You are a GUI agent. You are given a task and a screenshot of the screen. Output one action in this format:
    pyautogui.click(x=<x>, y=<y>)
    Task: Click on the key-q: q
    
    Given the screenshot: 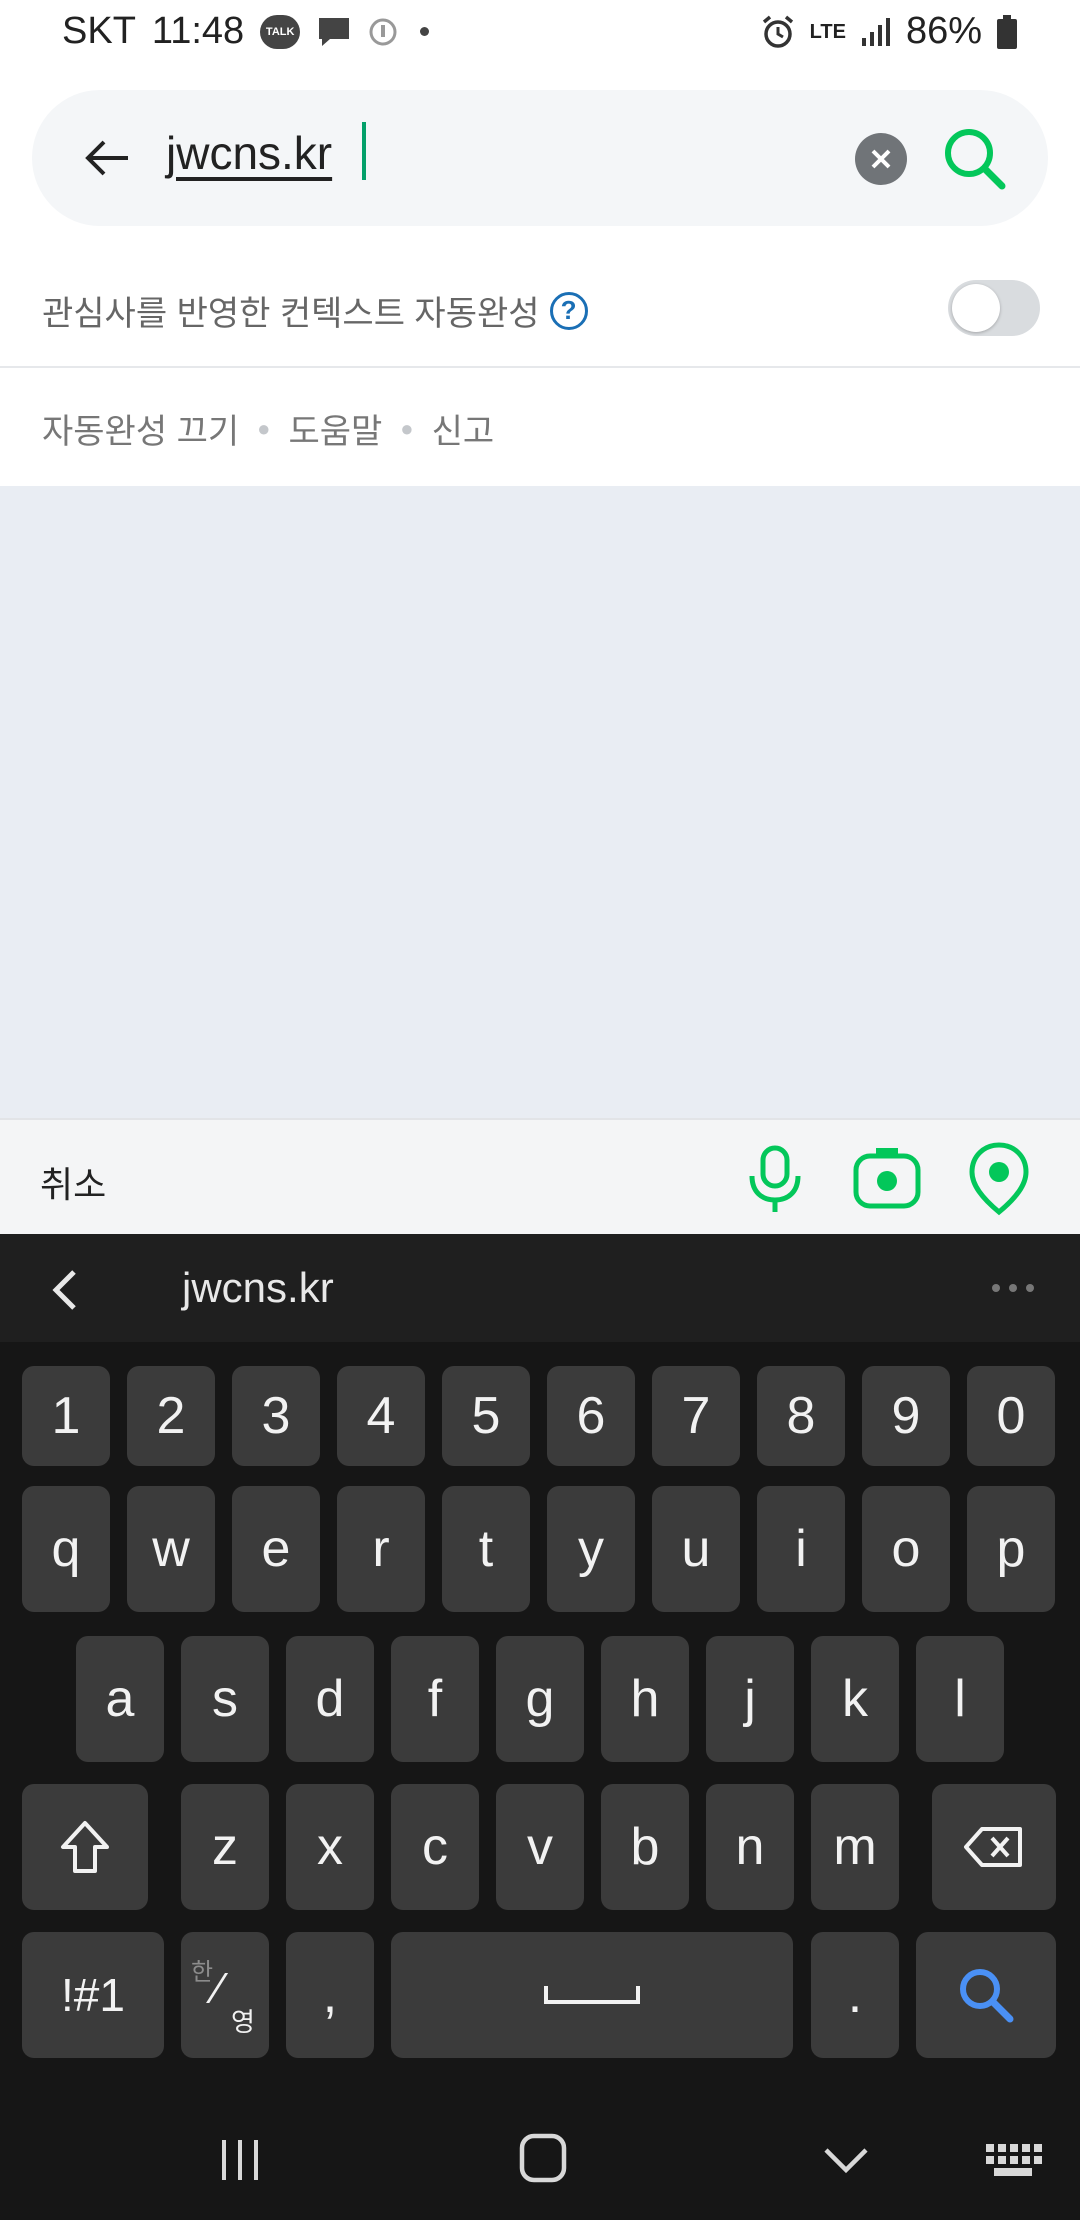 What is the action you would take?
    pyautogui.click(x=66, y=1549)
    